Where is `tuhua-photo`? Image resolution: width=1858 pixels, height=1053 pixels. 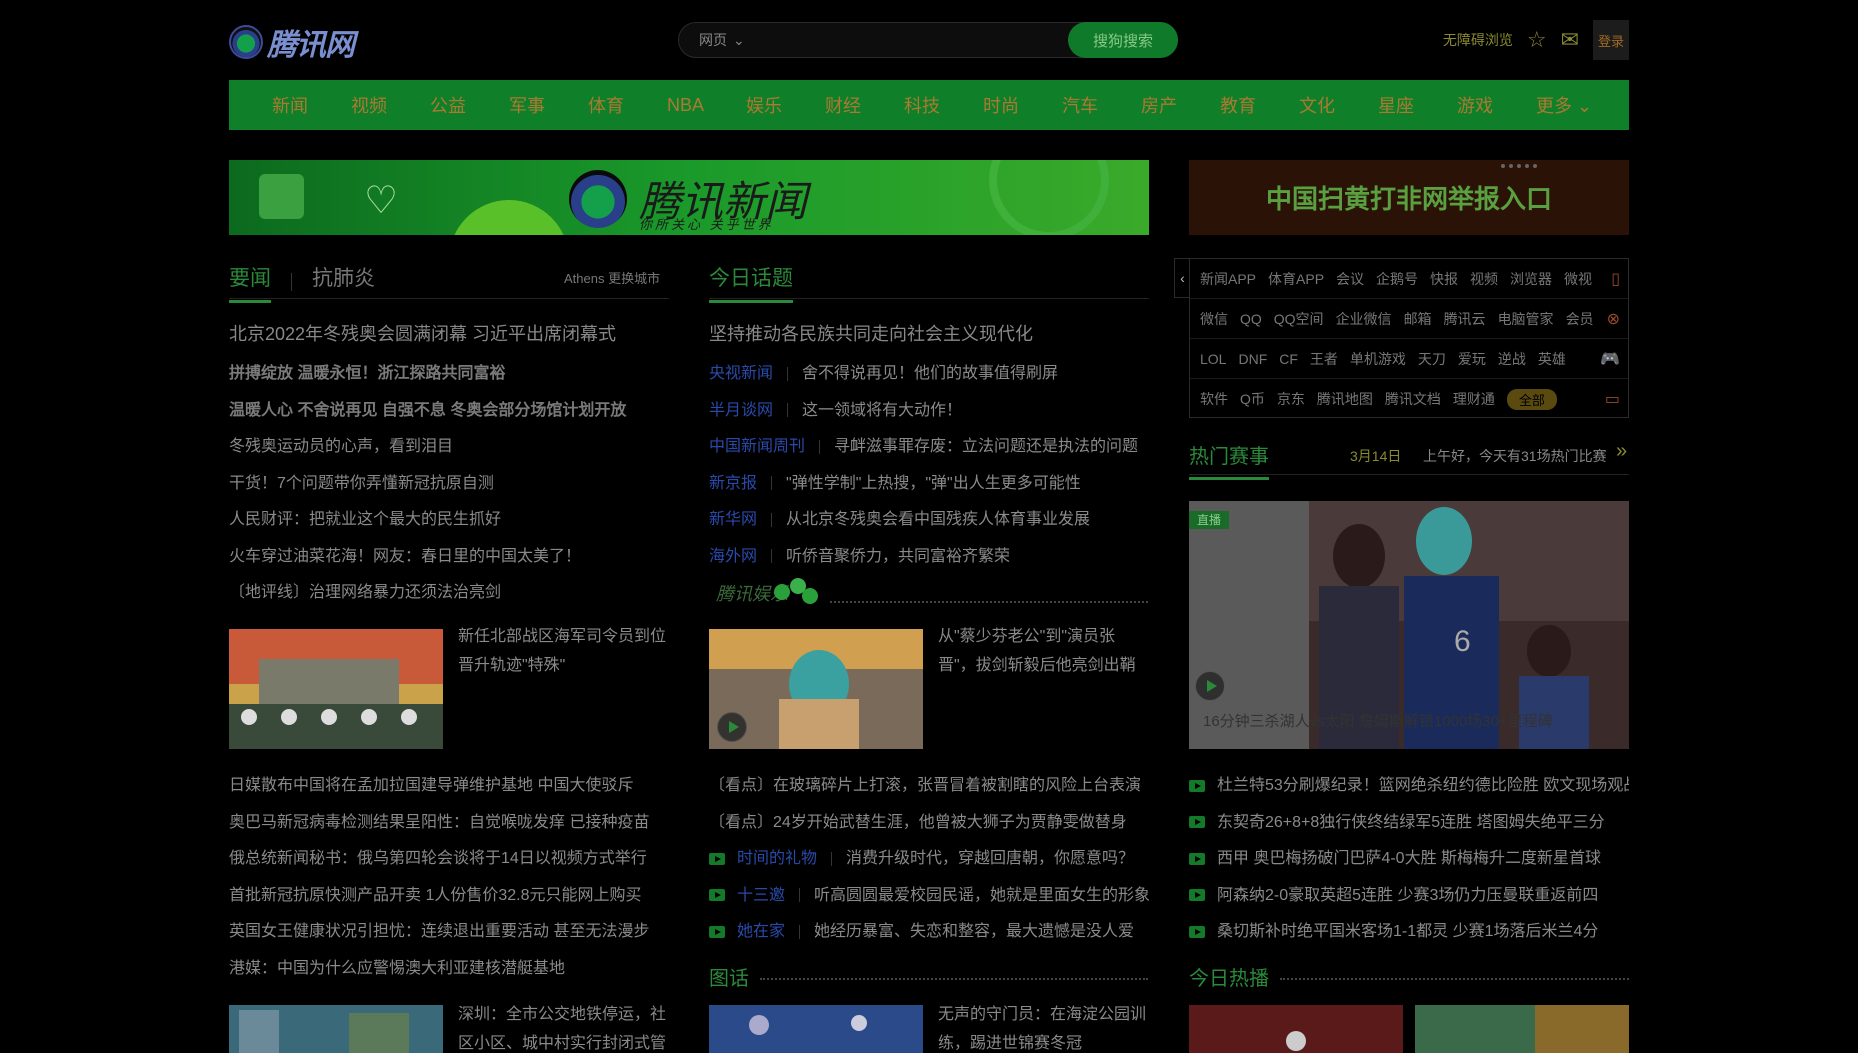
tuhua-photo is located at coordinates (816, 1029).